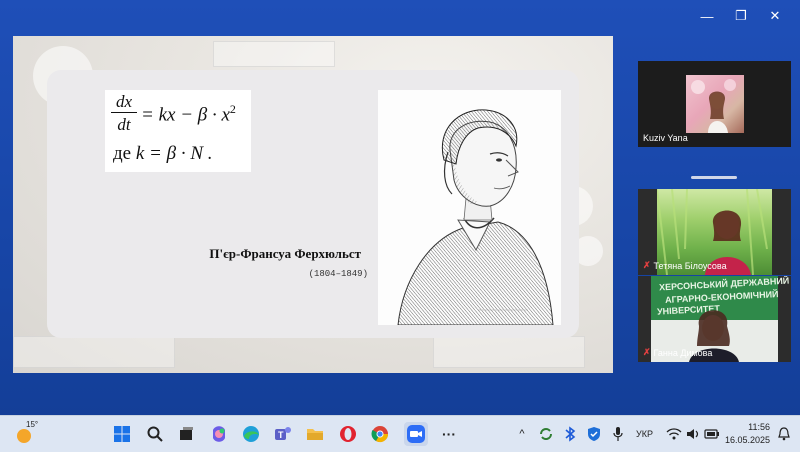 This screenshot has height=452, width=800. What do you see at coordinates (759, 427) in the screenshot?
I see `clock-time: 11:56` at bounding box center [759, 427].